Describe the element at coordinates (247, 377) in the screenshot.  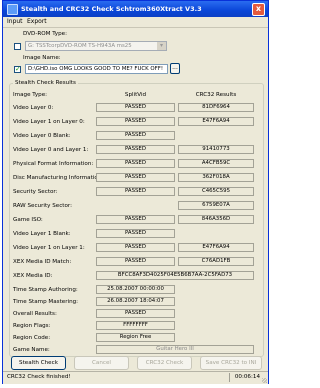
I see `status-time: 00:06:14` at that location.